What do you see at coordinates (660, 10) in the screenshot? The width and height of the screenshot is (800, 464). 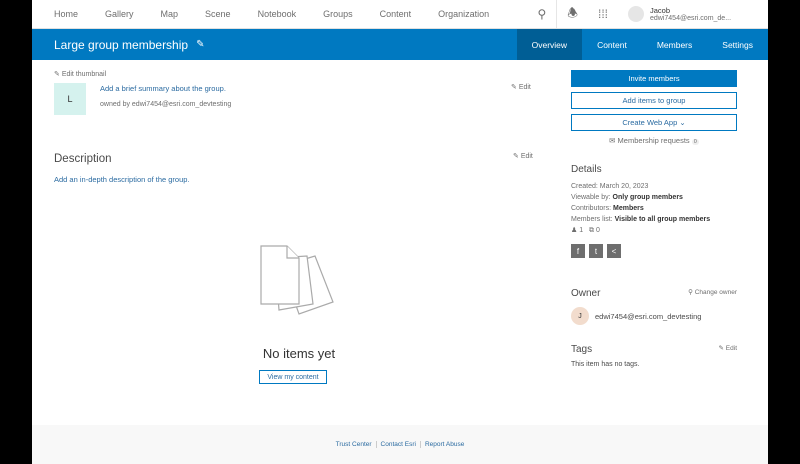 I see `user-name: Jacob` at bounding box center [660, 10].